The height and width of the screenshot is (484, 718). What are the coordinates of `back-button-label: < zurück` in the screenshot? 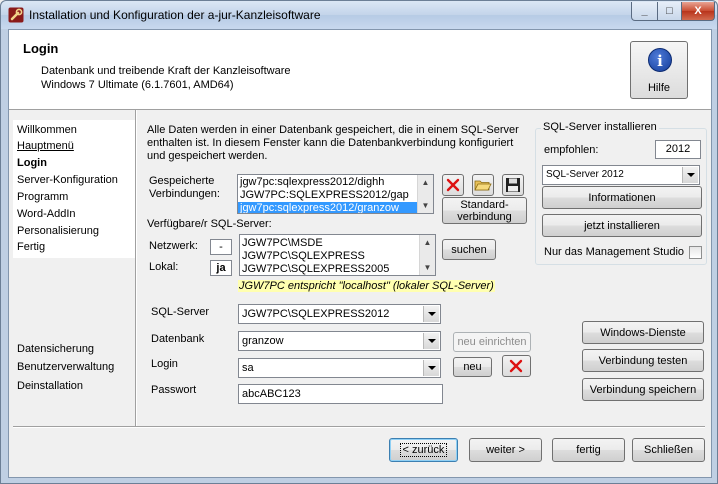 It's located at (423, 450).